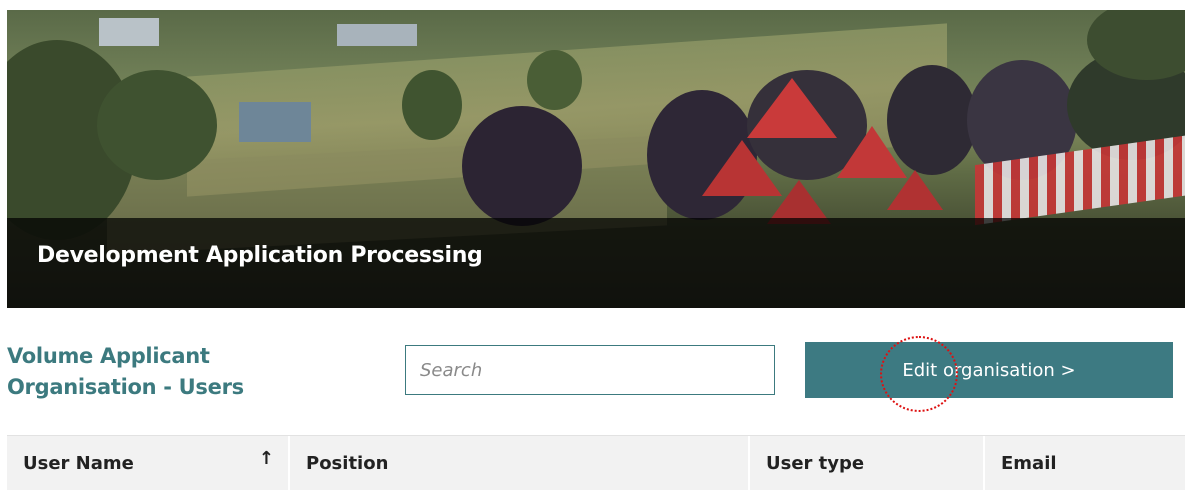 The height and width of the screenshot is (490, 1185). I want to click on column-header-user-type: User type, so click(867, 463).